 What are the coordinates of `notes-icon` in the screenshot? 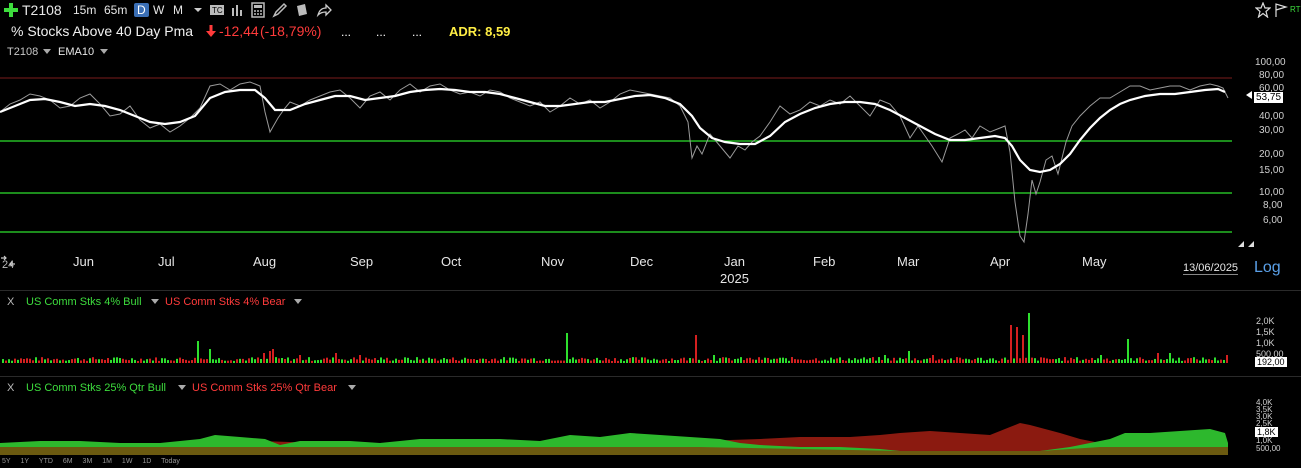 It's located at (302, 10).